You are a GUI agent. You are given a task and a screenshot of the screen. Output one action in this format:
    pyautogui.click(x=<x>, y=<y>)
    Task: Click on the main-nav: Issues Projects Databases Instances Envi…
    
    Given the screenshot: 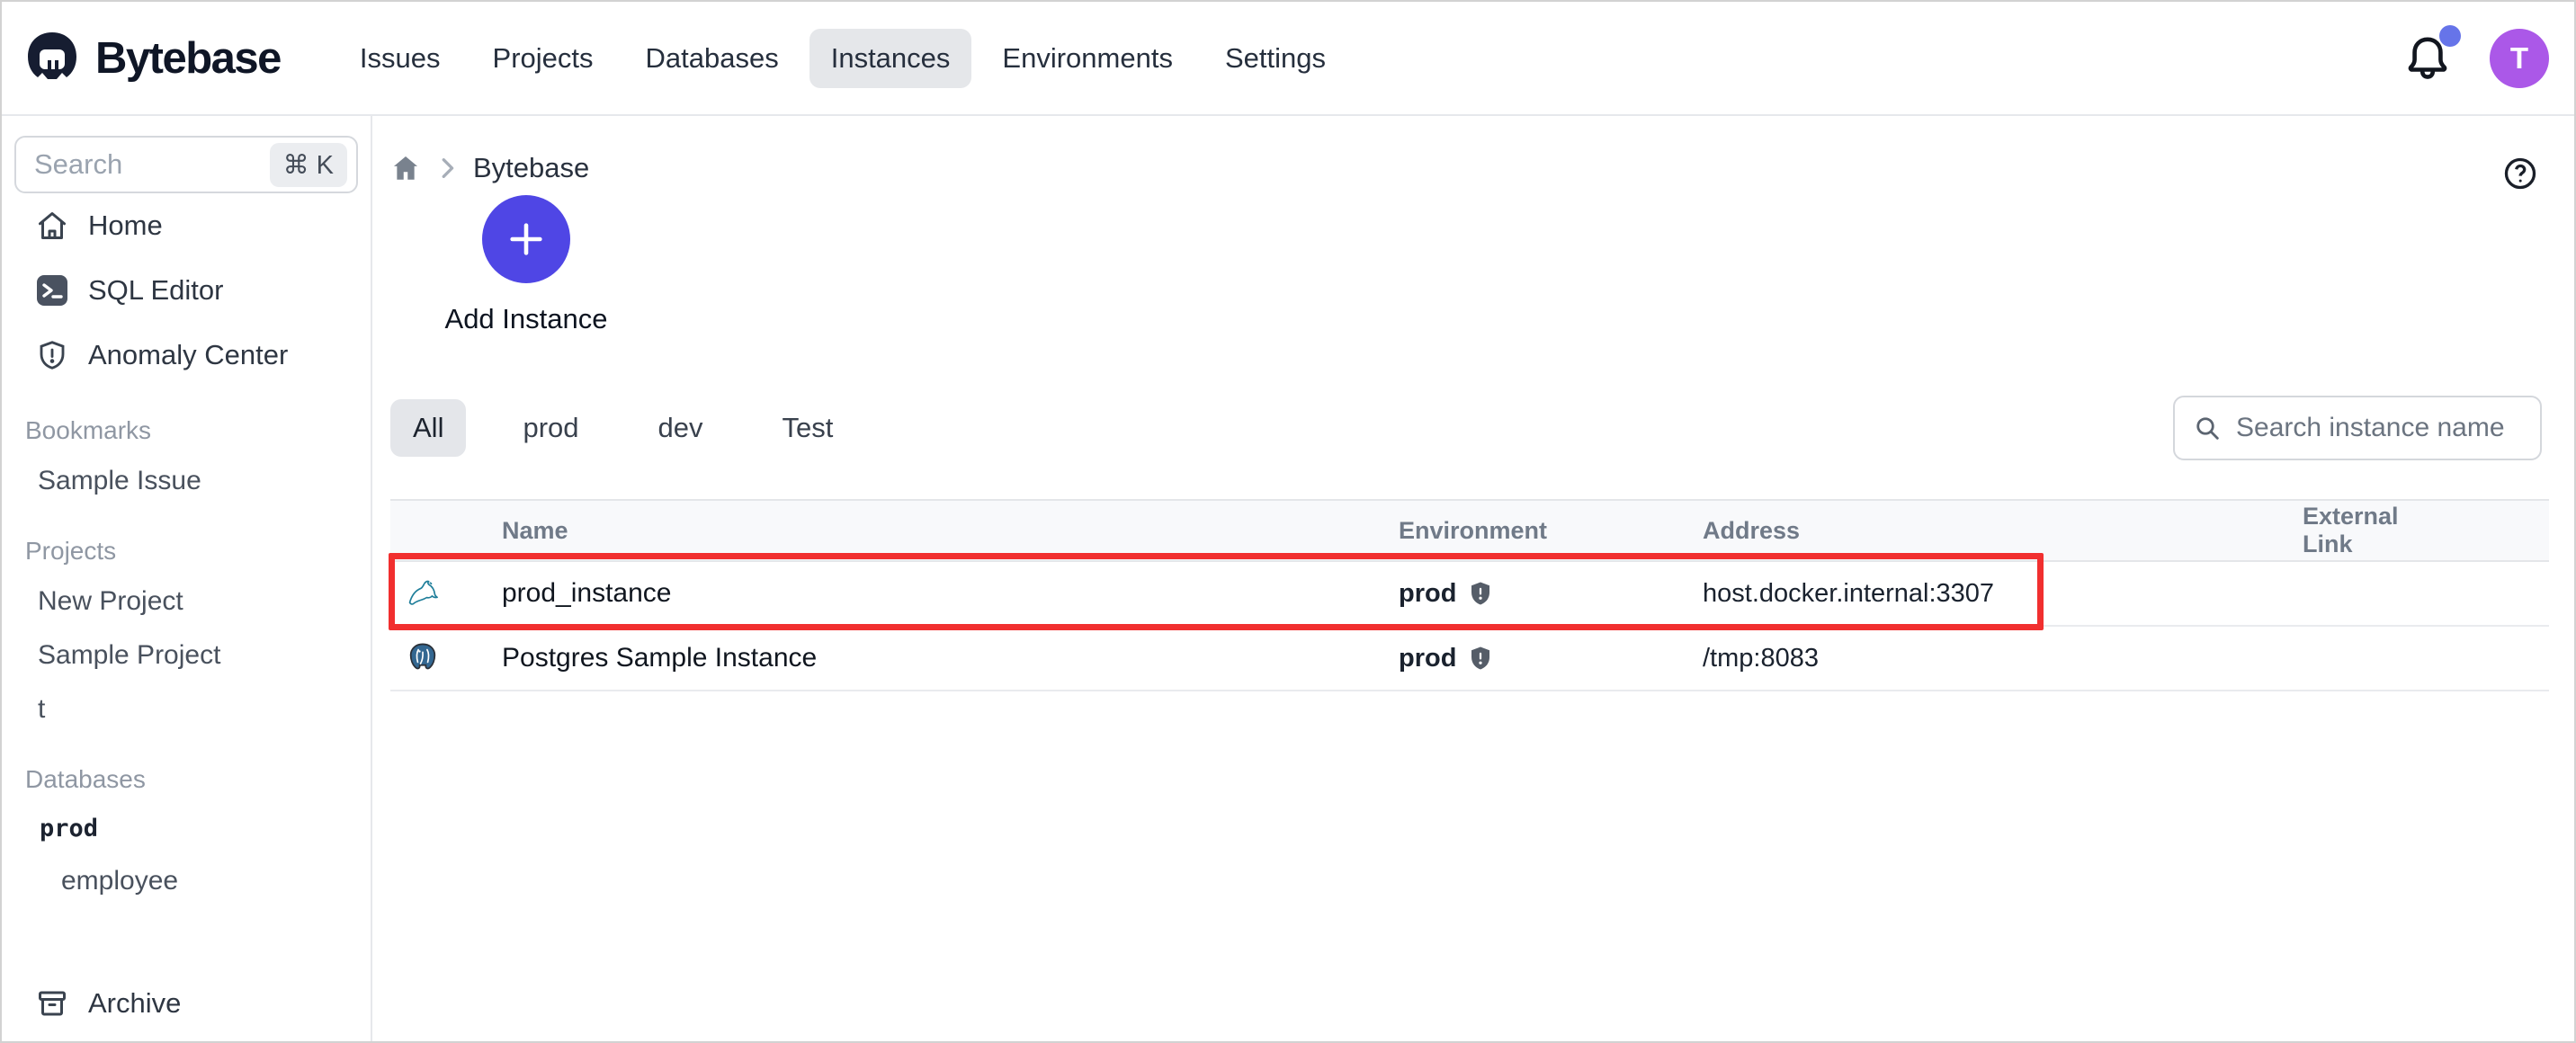 What is the action you would take?
    pyautogui.click(x=842, y=58)
    